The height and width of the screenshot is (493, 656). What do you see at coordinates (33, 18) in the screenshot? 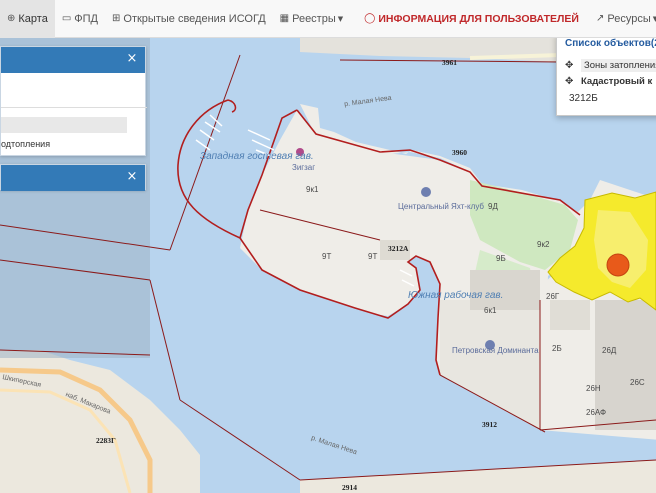
I see `nav-item-label: Карта` at bounding box center [33, 18].